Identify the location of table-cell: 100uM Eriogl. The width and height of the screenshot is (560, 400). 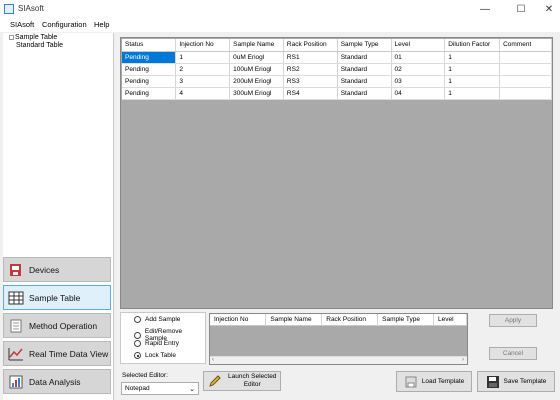
(256, 69).